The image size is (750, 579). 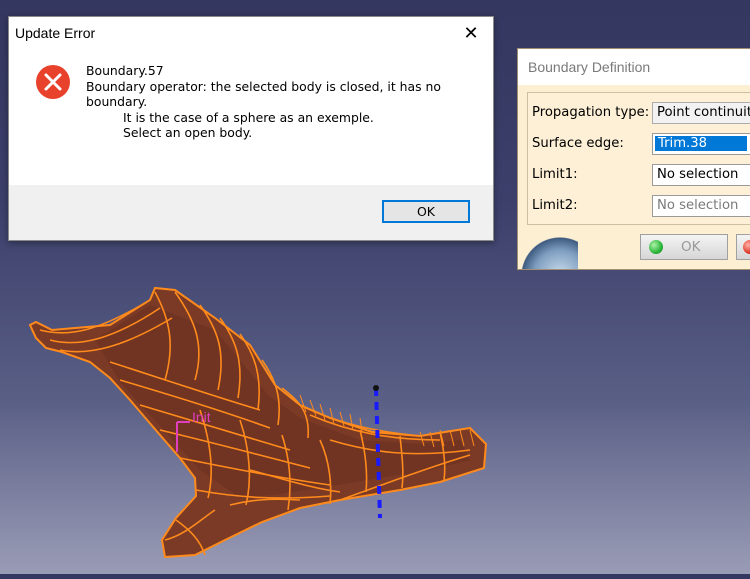 I want to click on surface-edge-row: Surface edge: Trim.38, so click(x=639, y=145).